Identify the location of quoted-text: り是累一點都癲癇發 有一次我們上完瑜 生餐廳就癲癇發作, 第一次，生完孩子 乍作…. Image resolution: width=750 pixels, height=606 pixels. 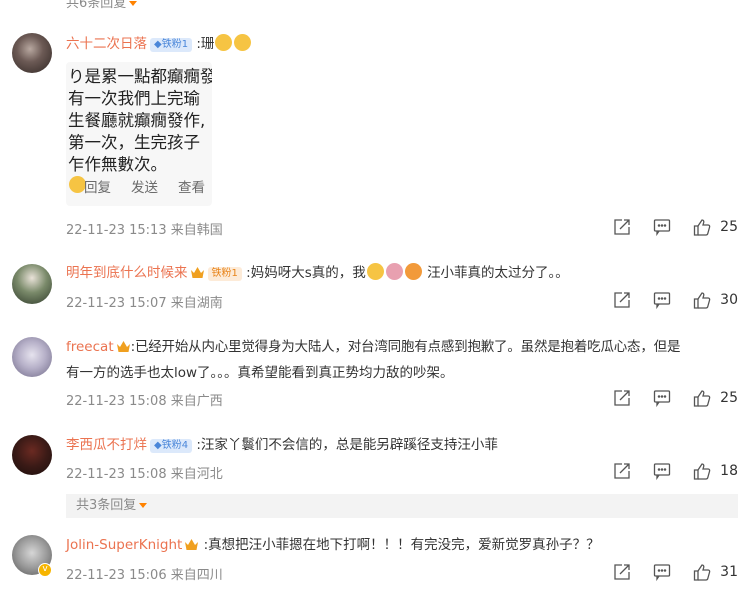
(139, 129).